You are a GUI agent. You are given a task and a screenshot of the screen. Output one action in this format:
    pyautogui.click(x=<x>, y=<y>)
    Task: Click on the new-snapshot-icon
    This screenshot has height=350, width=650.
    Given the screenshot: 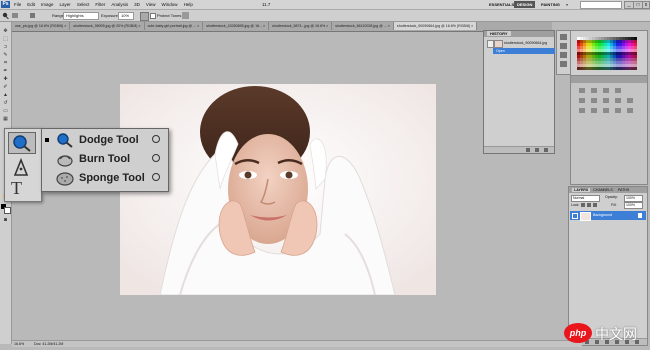 What is the action you would take?
    pyautogui.click(x=537, y=150)
    